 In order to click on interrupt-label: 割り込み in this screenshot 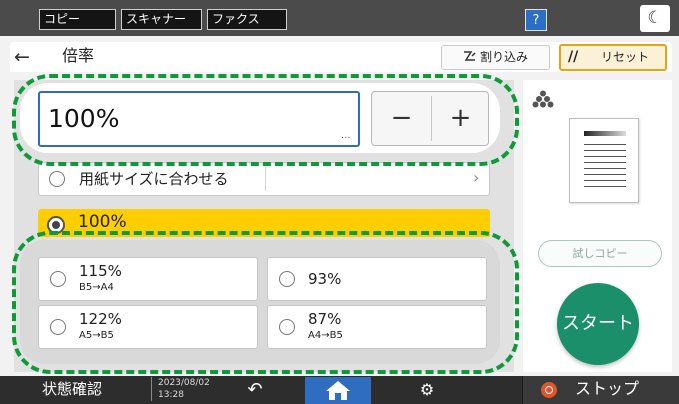, I will do `click(503, 57)`.